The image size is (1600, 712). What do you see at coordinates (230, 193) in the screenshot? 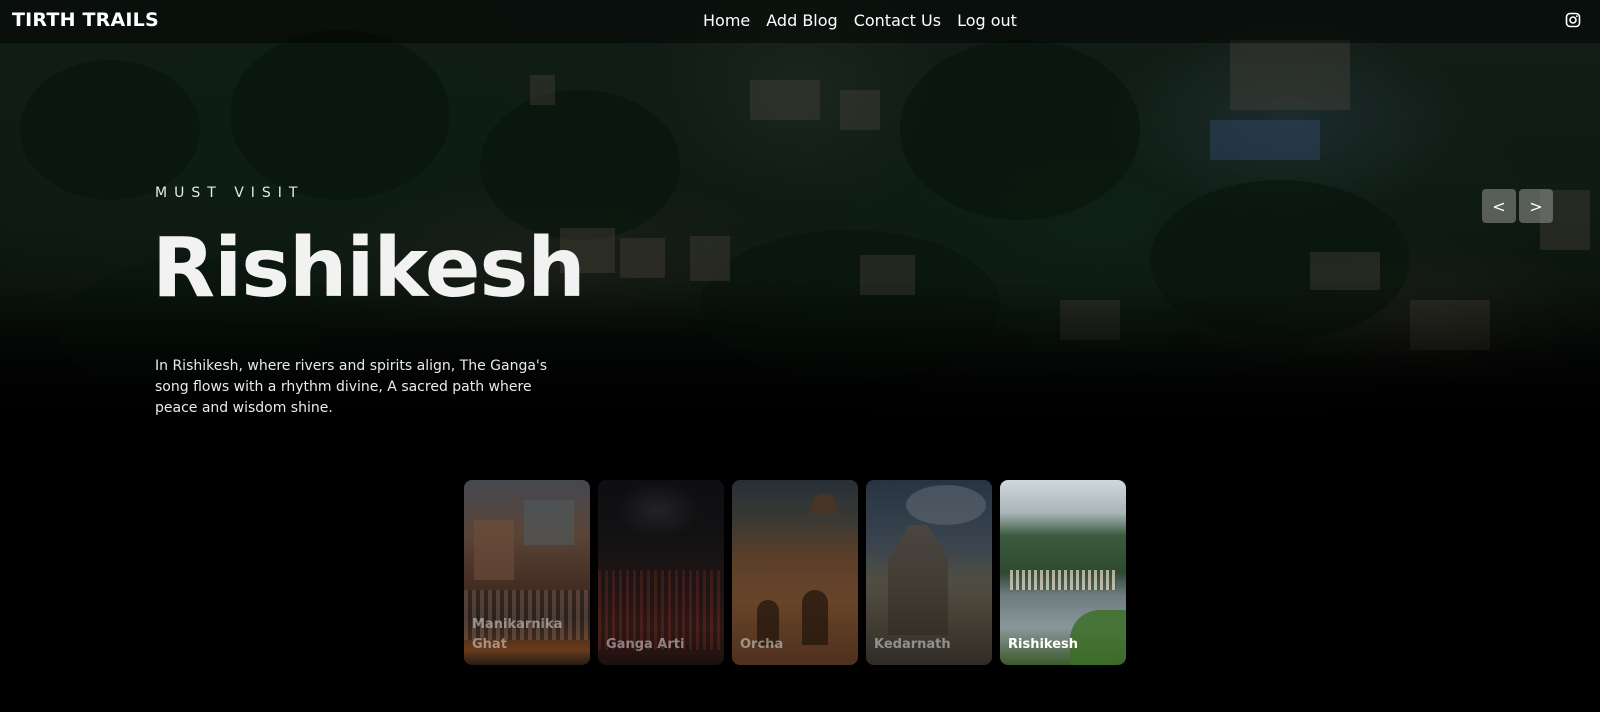
I see `hero-eyebrow: MUST VISIT` at bounding box center [230, 193].